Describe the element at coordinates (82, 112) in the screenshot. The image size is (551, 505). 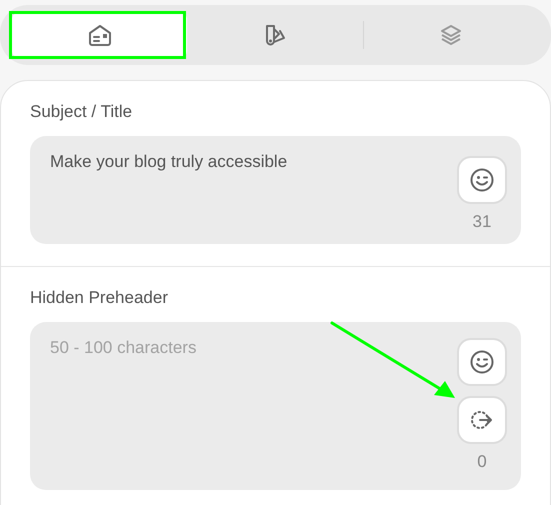
I see `field-label: Subject / Title` at that location.